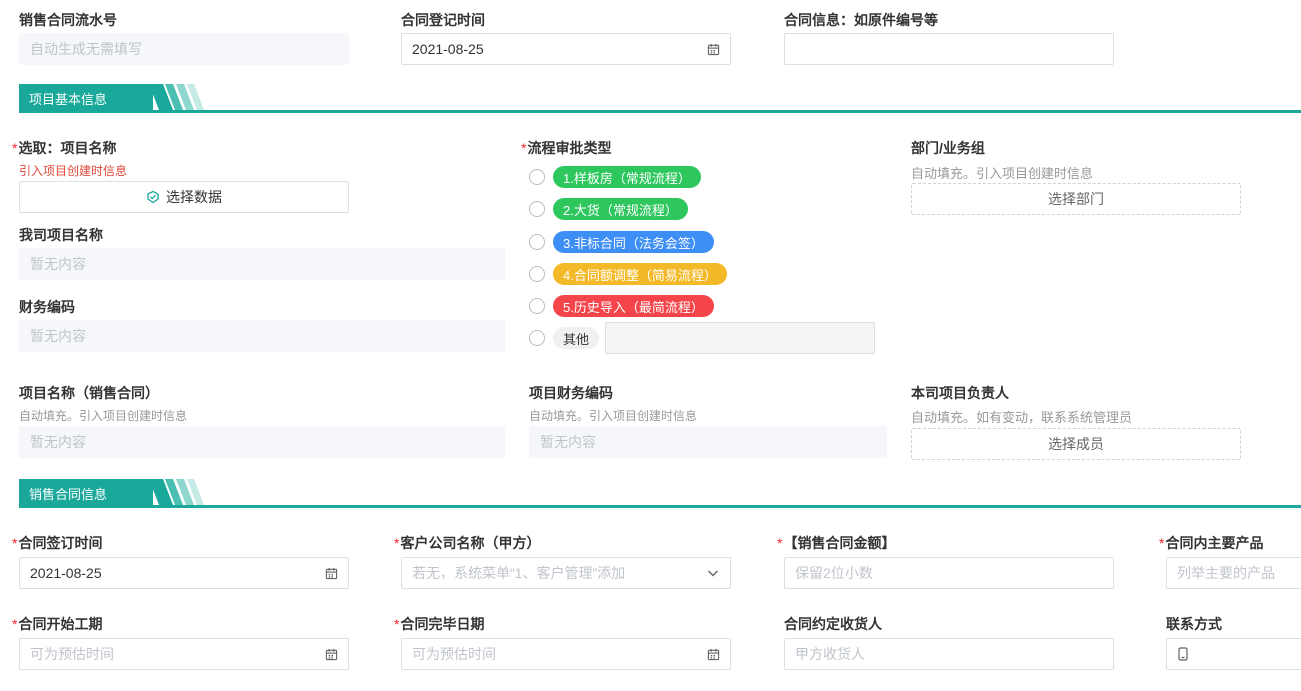 Image resolution: width=1301 pixels, height=691 pixels. I want to click on sign-date-value: 2021-08-25, so click(66, 573).